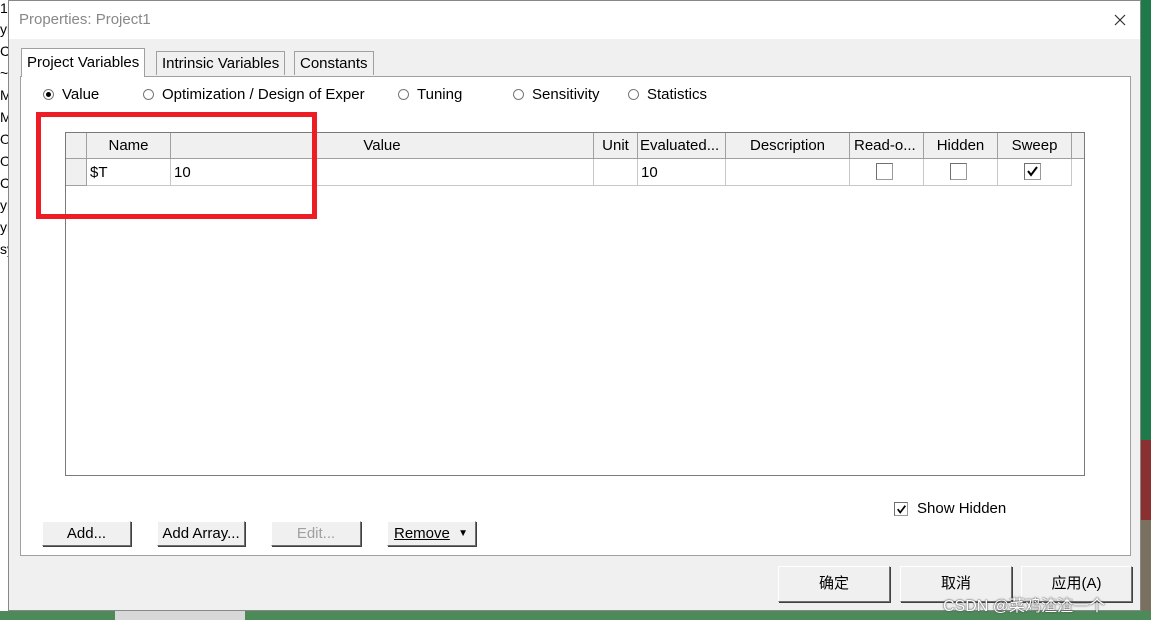 The height and width of the screenshot is (620, 1151). I want to click on column-header-unit: Unit, so click(616, 146).